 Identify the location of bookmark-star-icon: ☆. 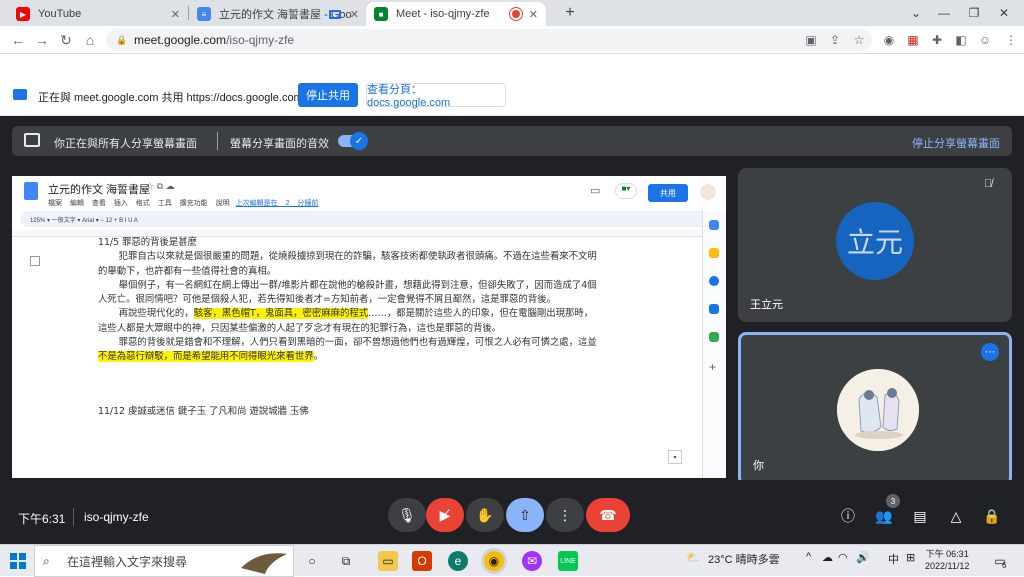
(859, 40).